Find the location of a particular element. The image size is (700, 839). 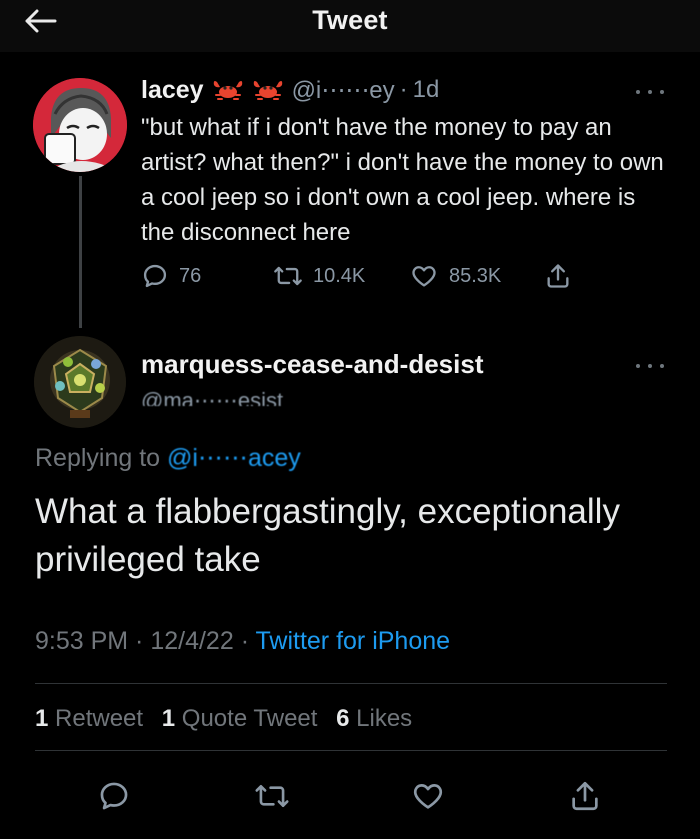

tweet-date: 12/4/22 is located at coordinates (191, 641).